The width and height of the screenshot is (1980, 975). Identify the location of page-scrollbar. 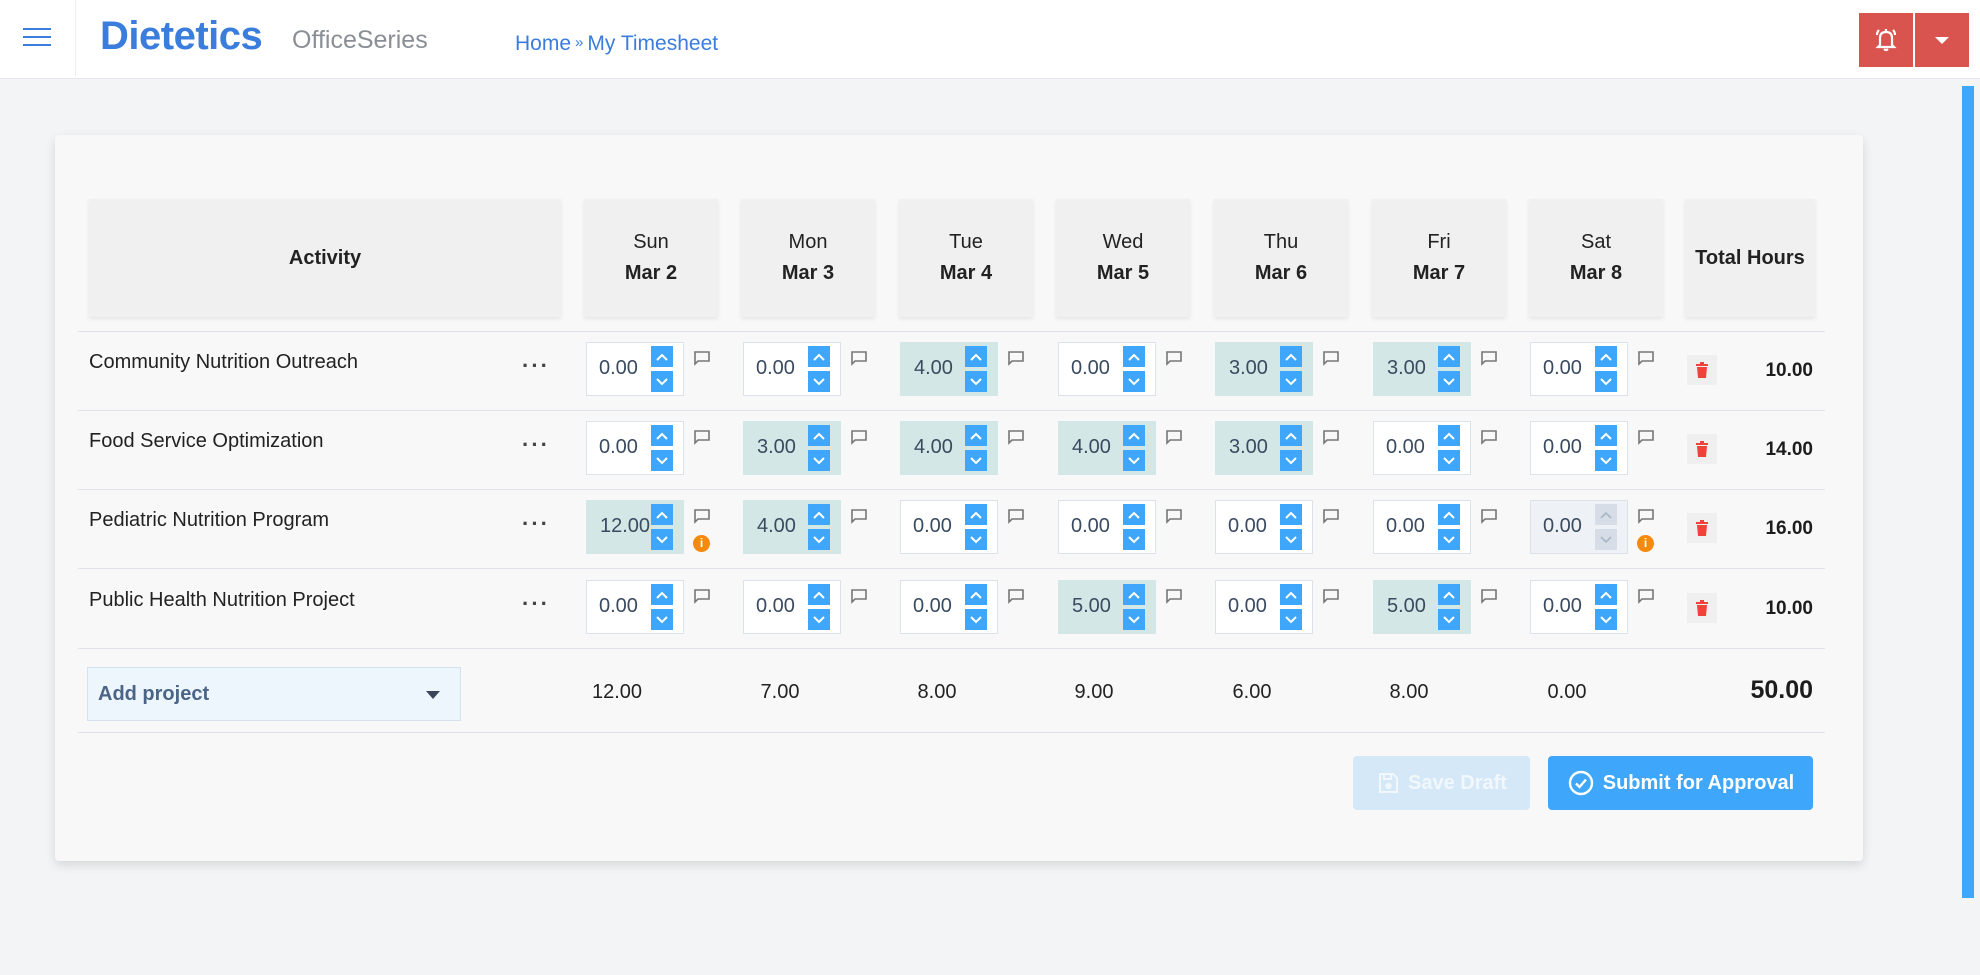
(1968, 492).